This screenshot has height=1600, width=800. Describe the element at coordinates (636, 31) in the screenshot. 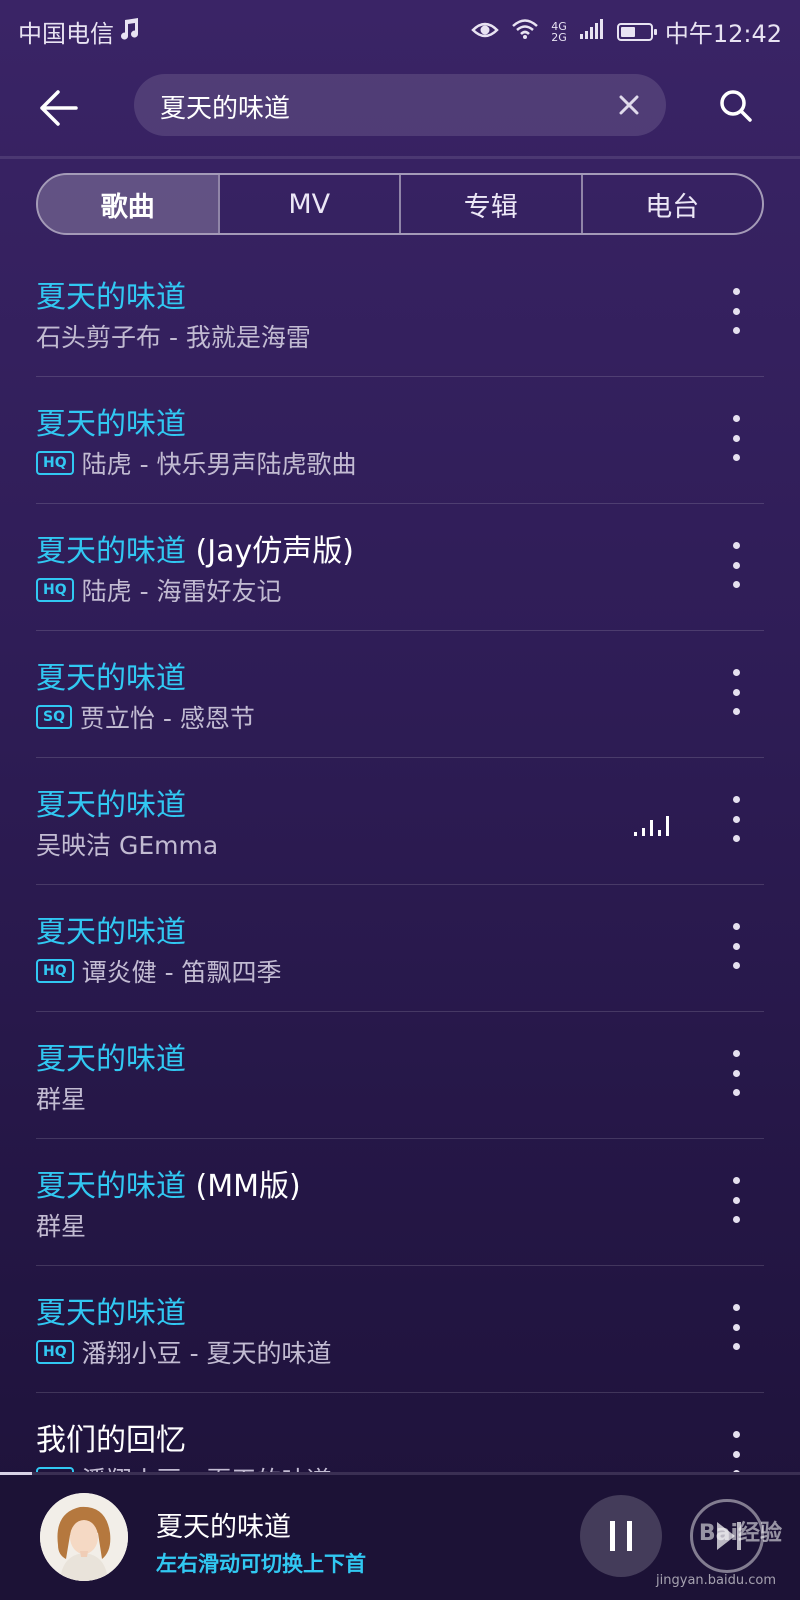

I see `battery-icon` at that location.